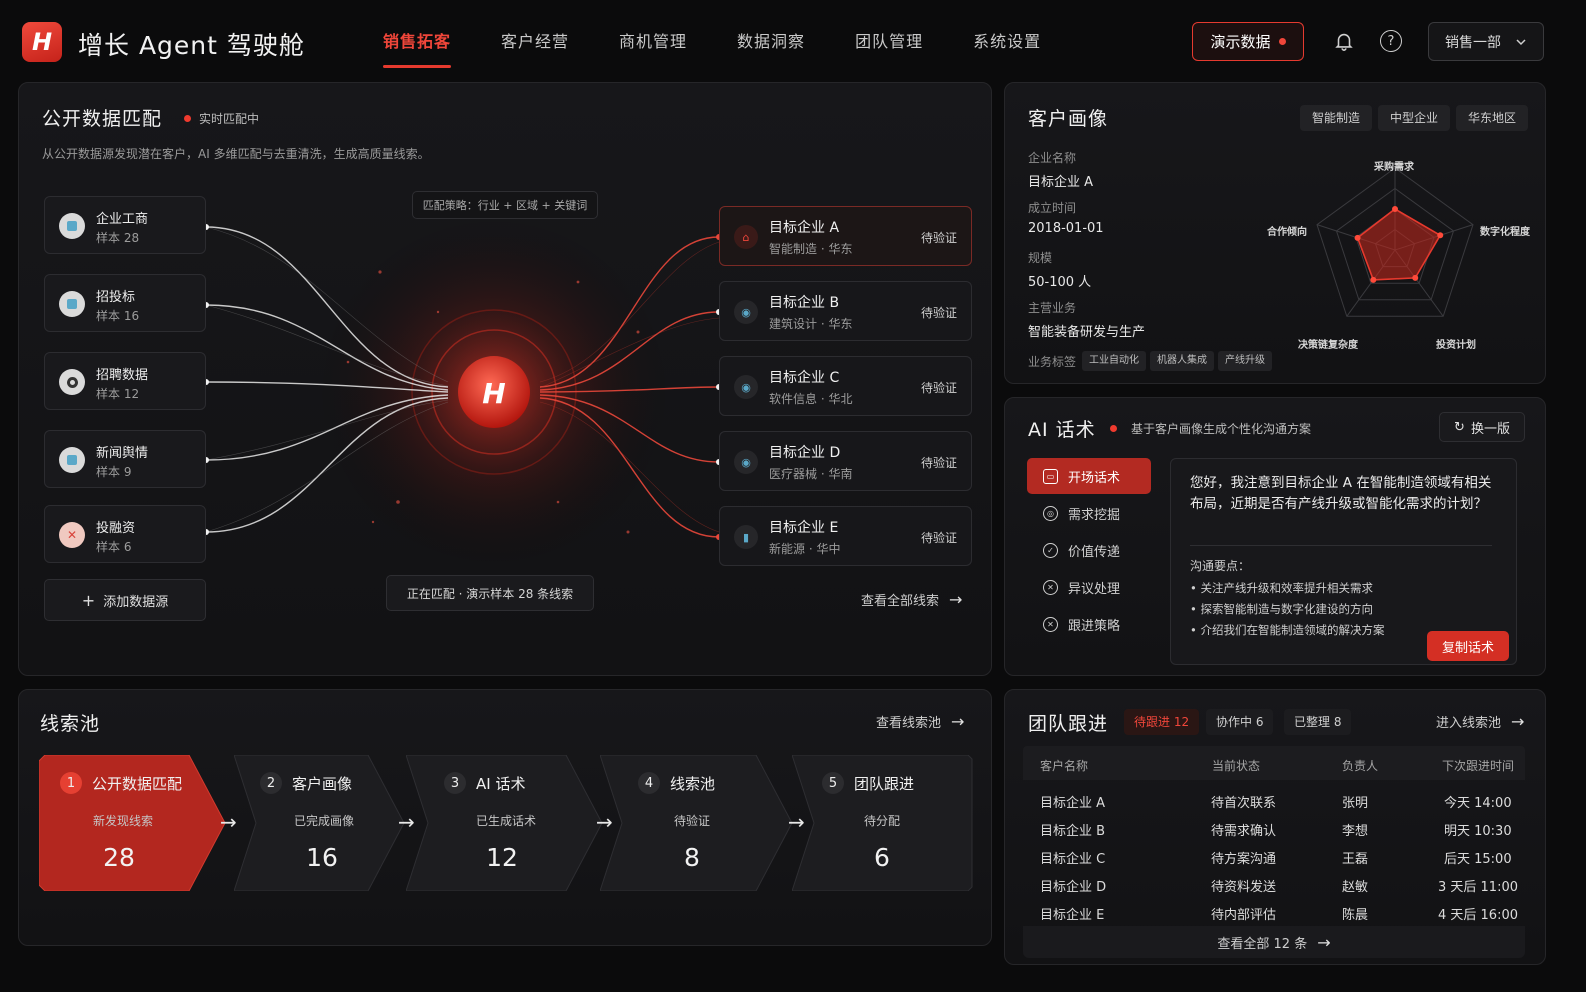 Image resolution: width=1586 pixels, height=992 pixels. I want to click on ai-subtitle: 基于客户画像生成个性化沟通方案, so click(1210, 428).